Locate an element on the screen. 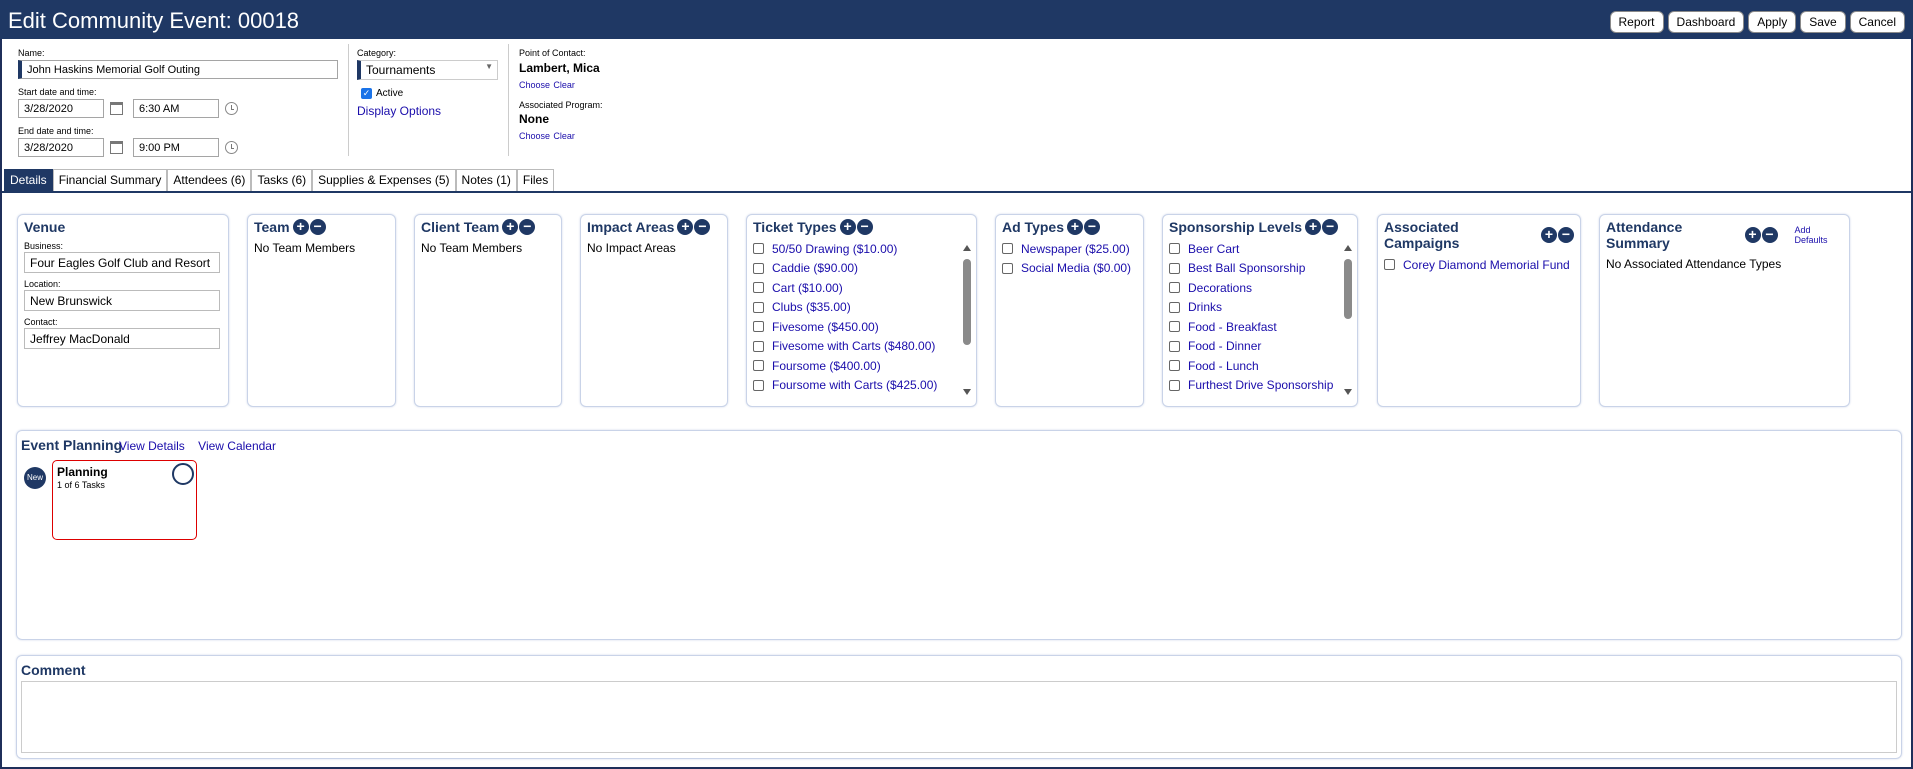  category-select: Tournaments ▼ is located at coordinates (427, 70).